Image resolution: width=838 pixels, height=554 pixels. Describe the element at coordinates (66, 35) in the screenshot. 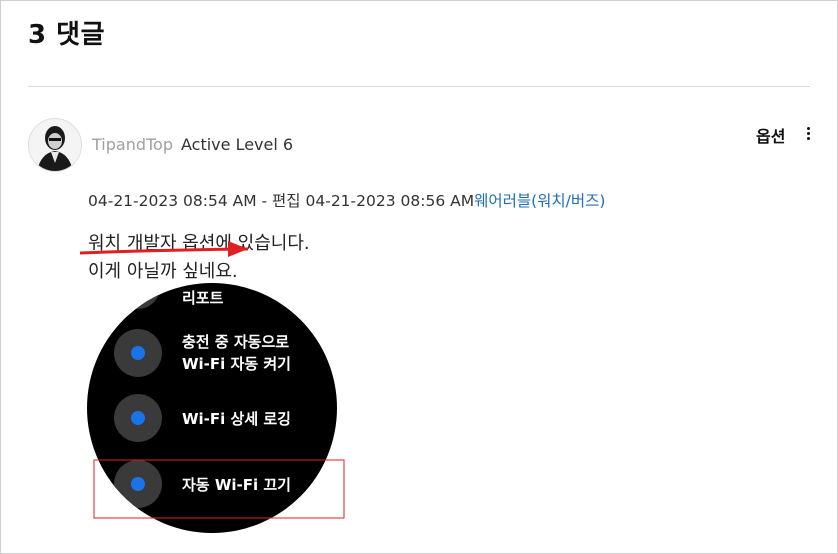

I see `section-title: 3 댓글` at that location.